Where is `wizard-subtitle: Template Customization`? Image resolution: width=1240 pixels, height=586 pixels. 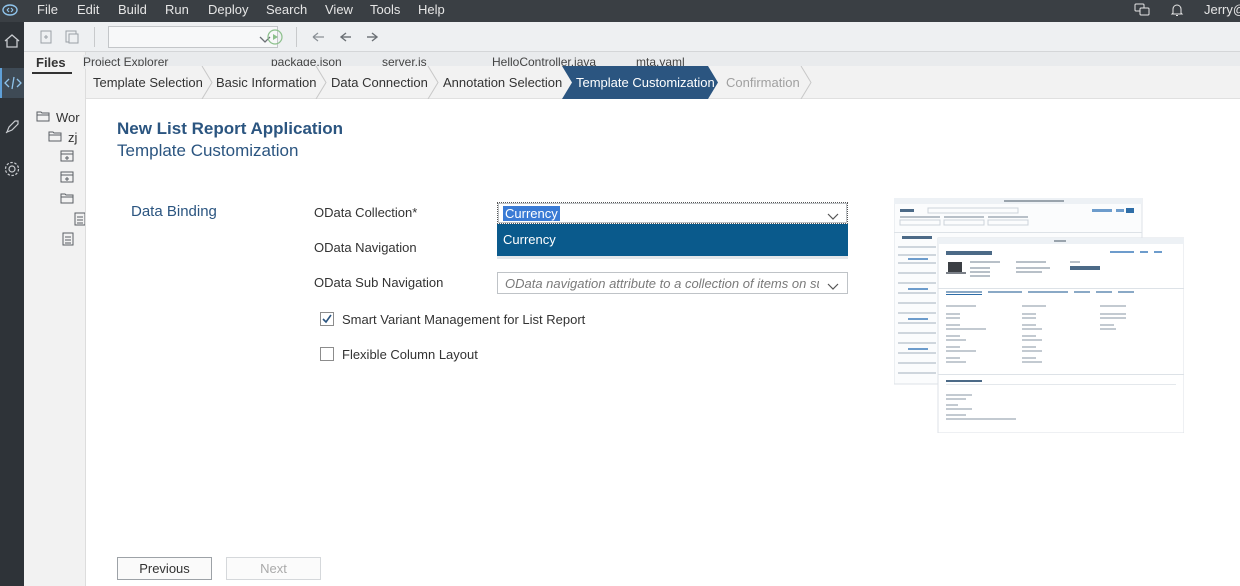
wizard-subtitle: Template Customization is located at coordinates (208, 150).